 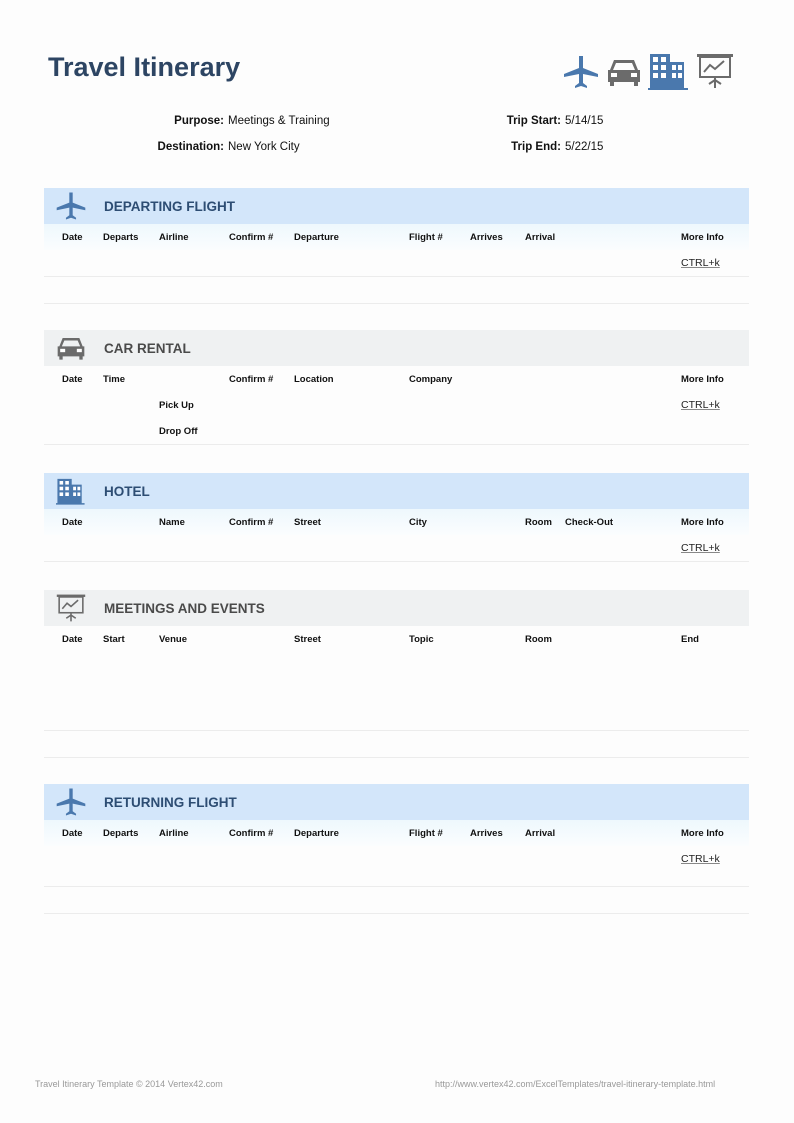 I want to click on col-city: City, so click(x=418, y=522).